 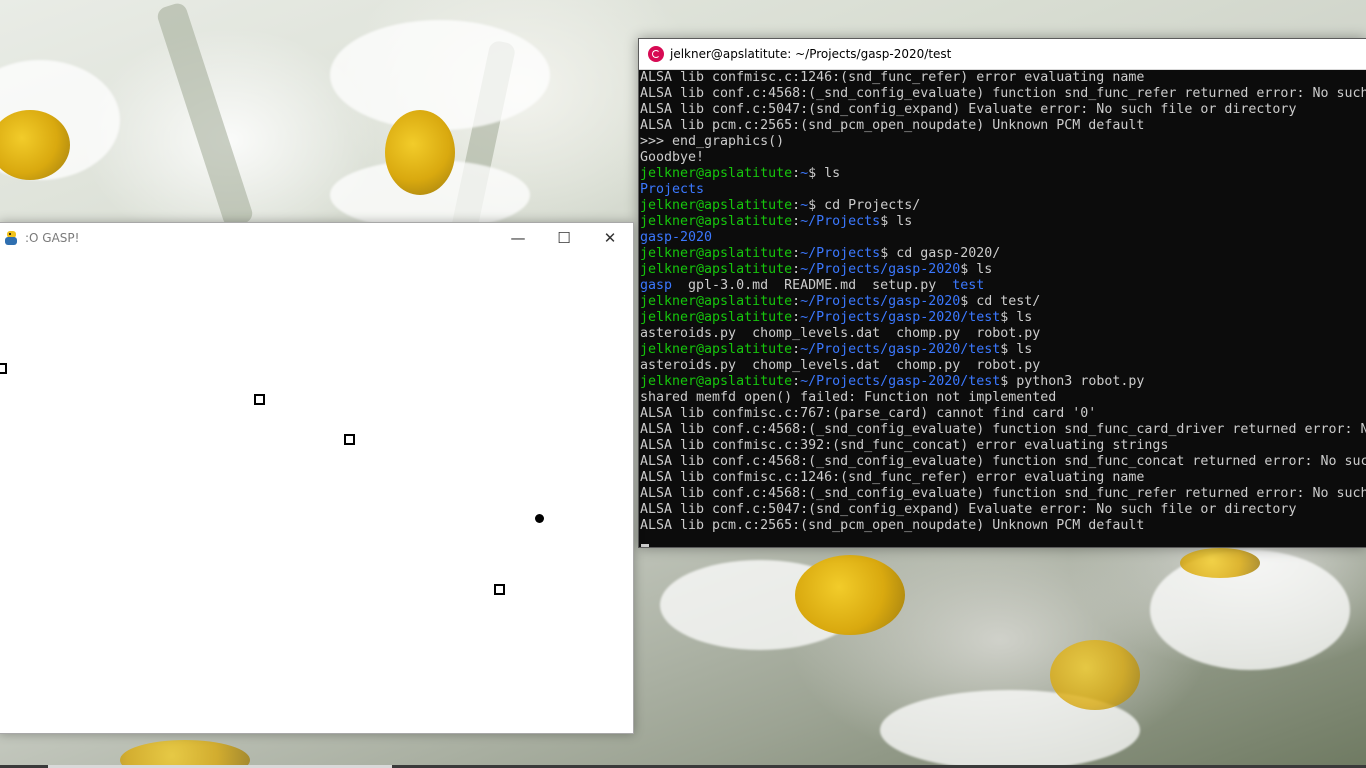 What do you see at coordinates (1002, 190) in the screenshot?
I see `terminal-line: Projects` at bounding box center [1002, 190].